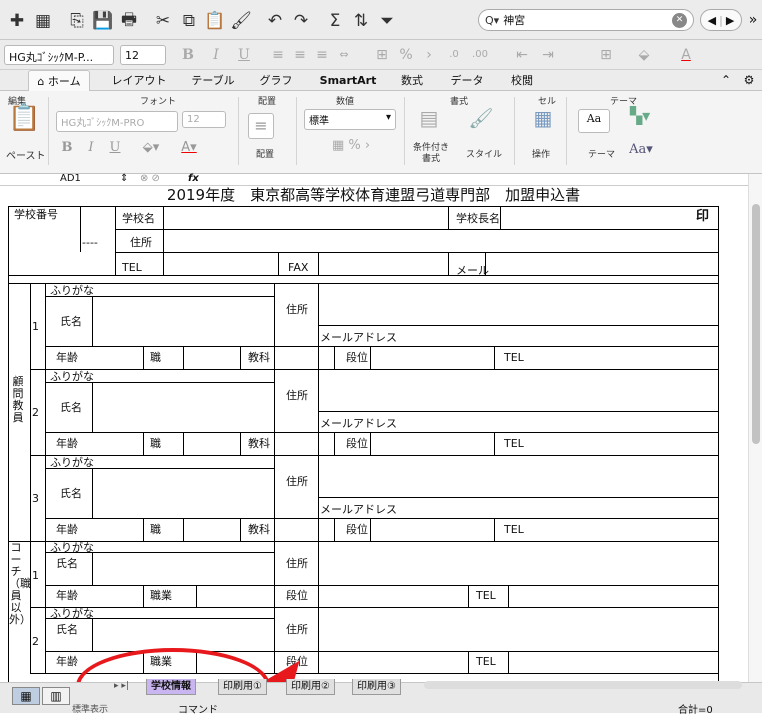 This screenshot has width=762, height=716. Describe the element at coordinates (594, 121) in the screenshot. I see `theme-fonts-button: Aa` at that location.